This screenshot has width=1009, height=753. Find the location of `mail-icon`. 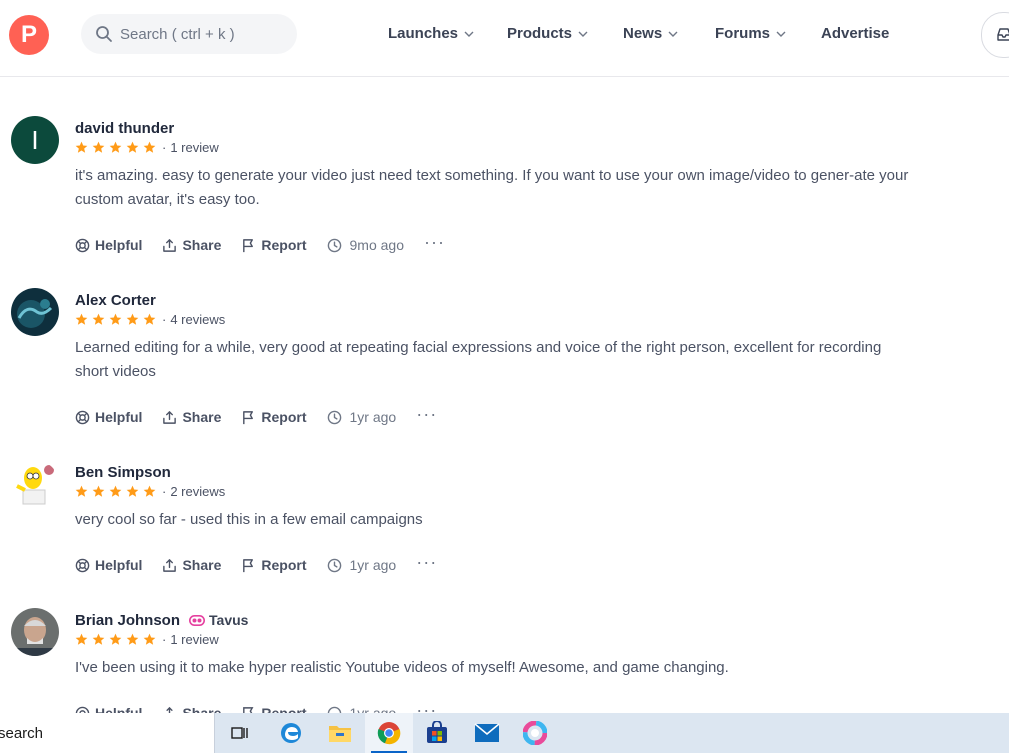

mail-icon is located at coordinates (487, 733).